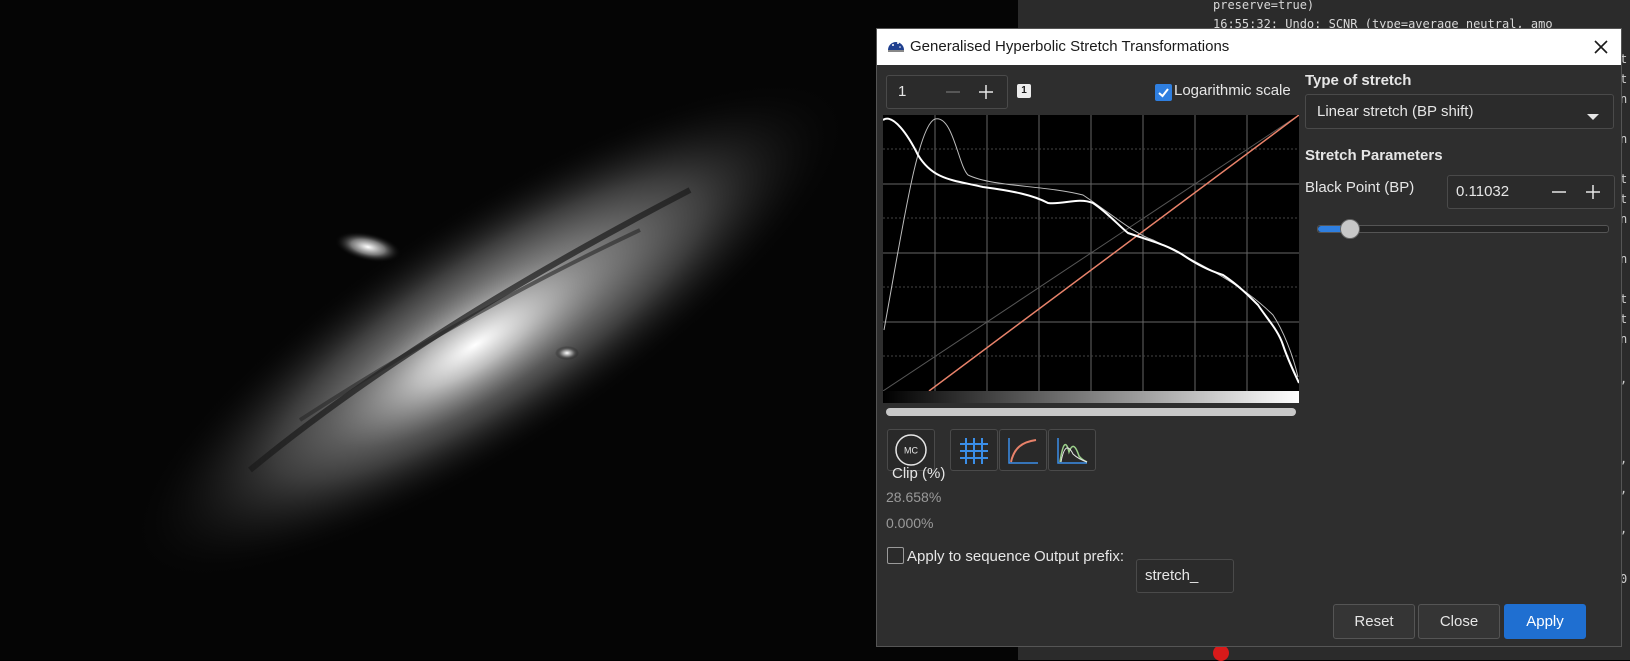  I want to click on channel-spinbox: 1, so click(947, 92).